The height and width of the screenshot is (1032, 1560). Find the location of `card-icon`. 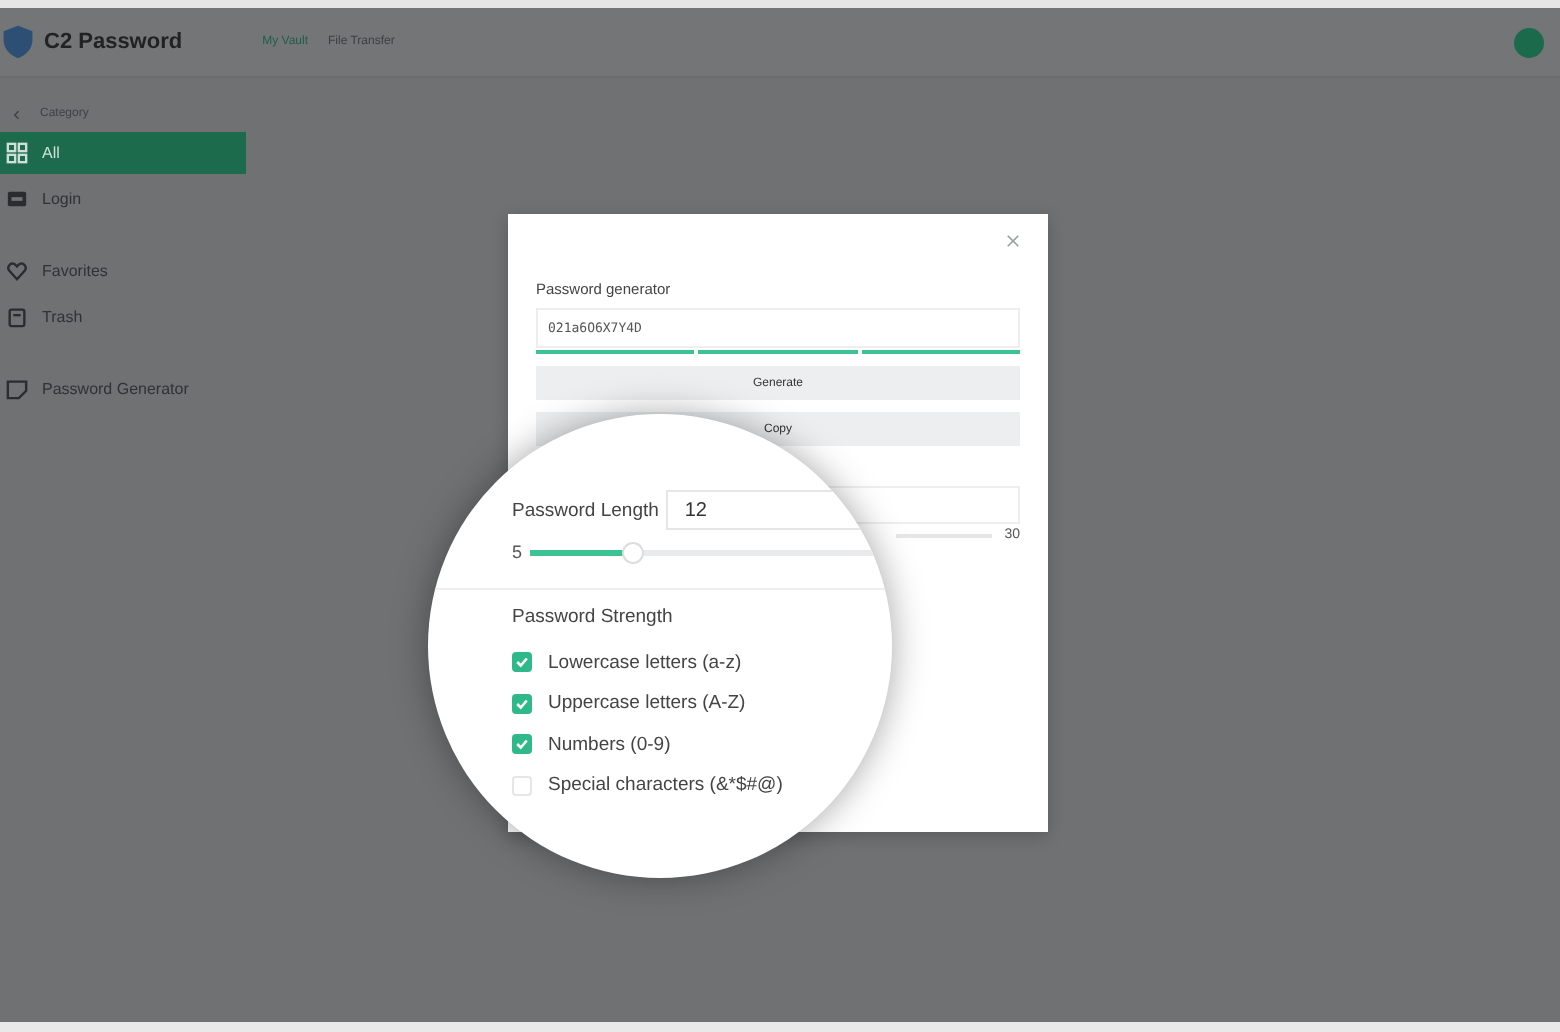

card-icon is located at coordinates (17, 199).